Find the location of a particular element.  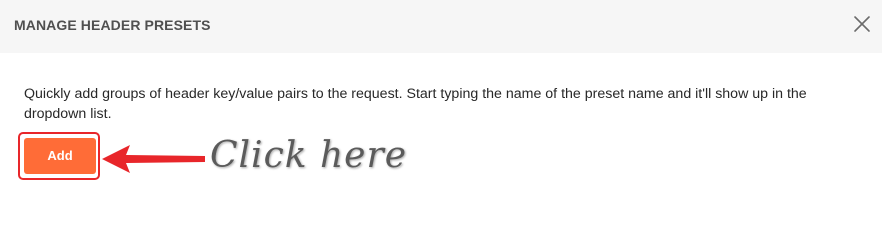

add-button: Add is located at coordinates (60, 156).